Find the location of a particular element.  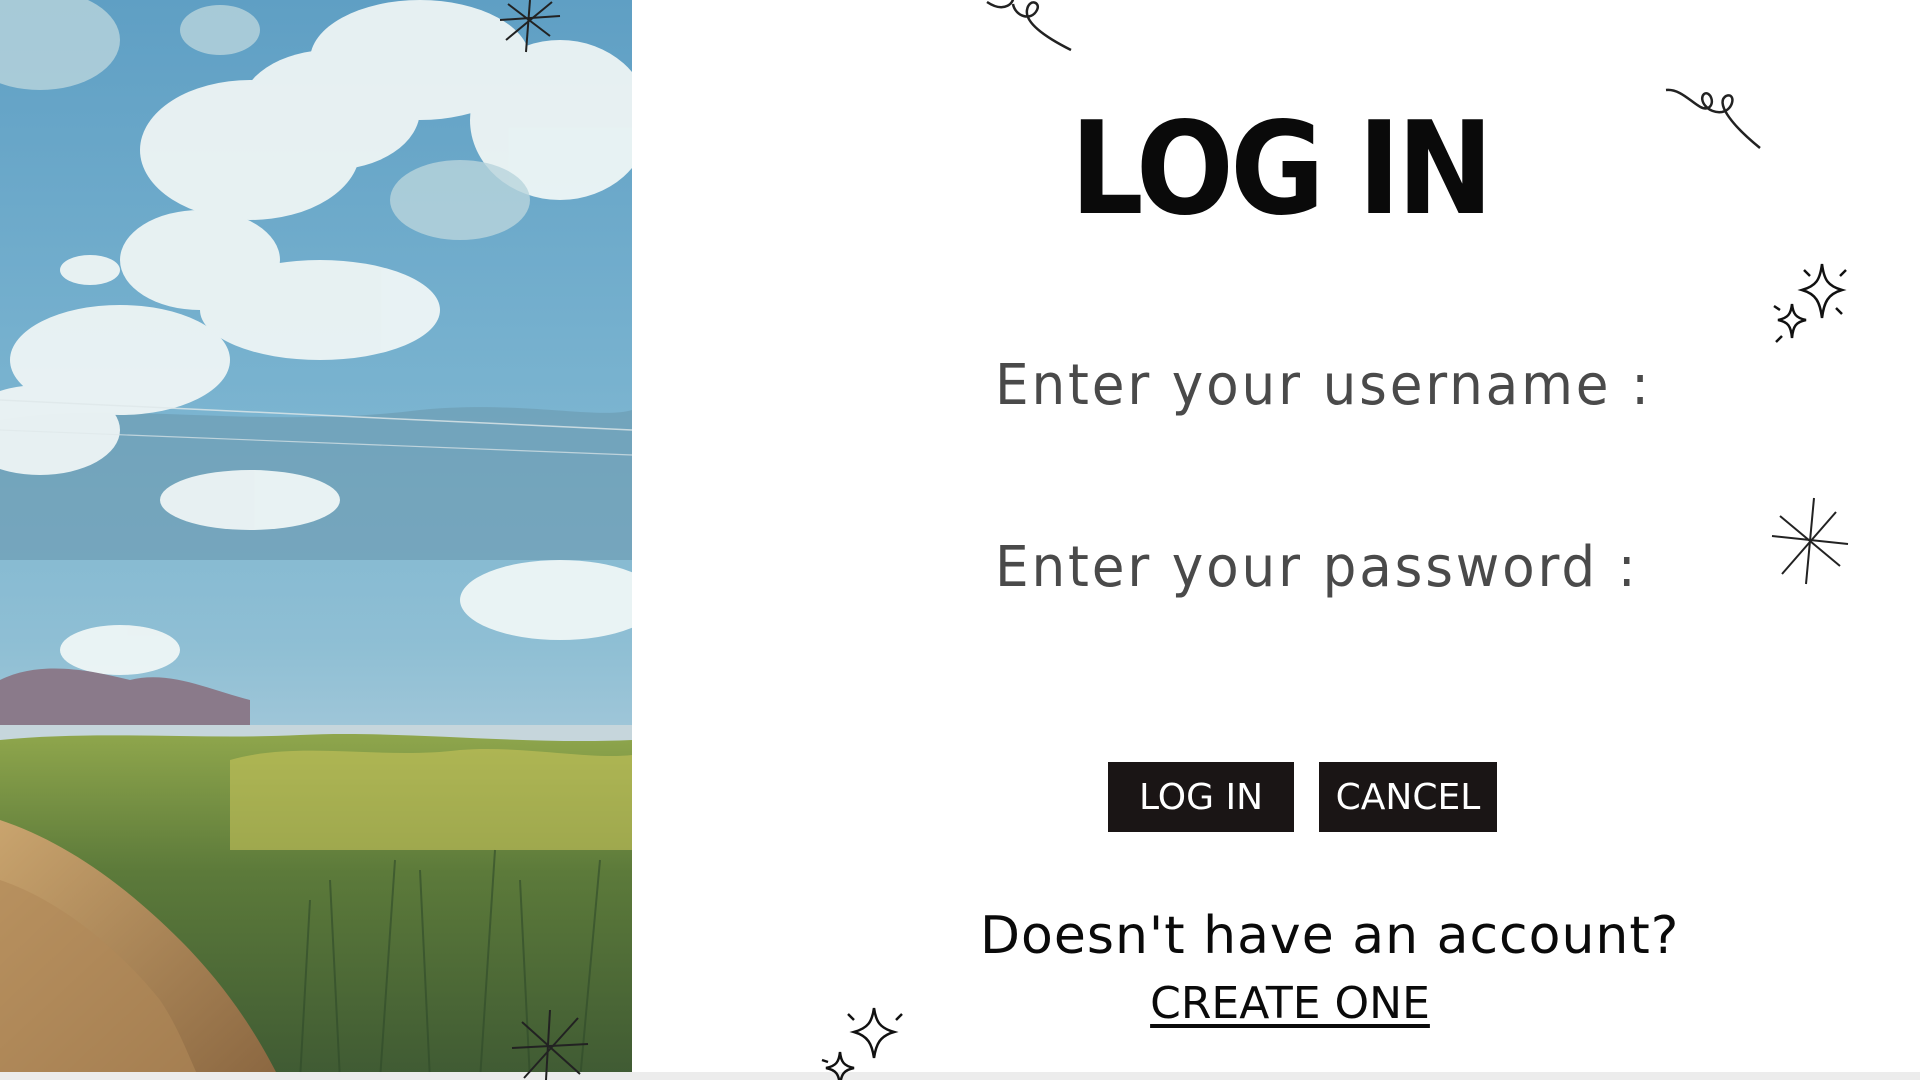

cancel-button: CANCEL is located at coordinates (1408, 797).